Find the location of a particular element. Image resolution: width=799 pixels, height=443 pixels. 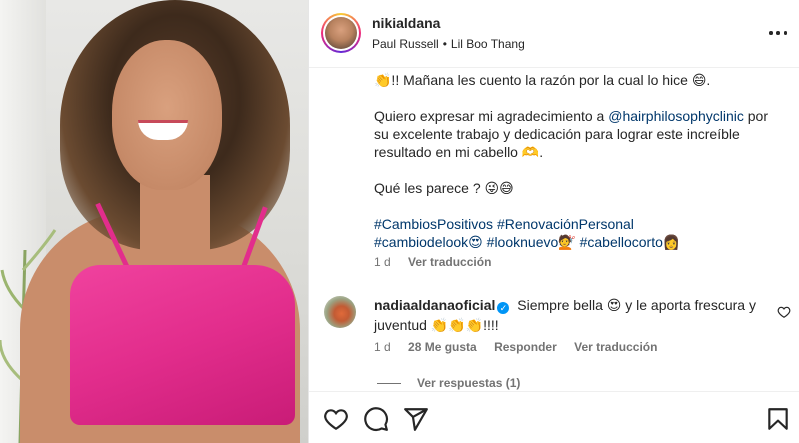

caption-thanks-prefix: Quiero expresar mi agradecimiento a is located at coordinates (491, 116).